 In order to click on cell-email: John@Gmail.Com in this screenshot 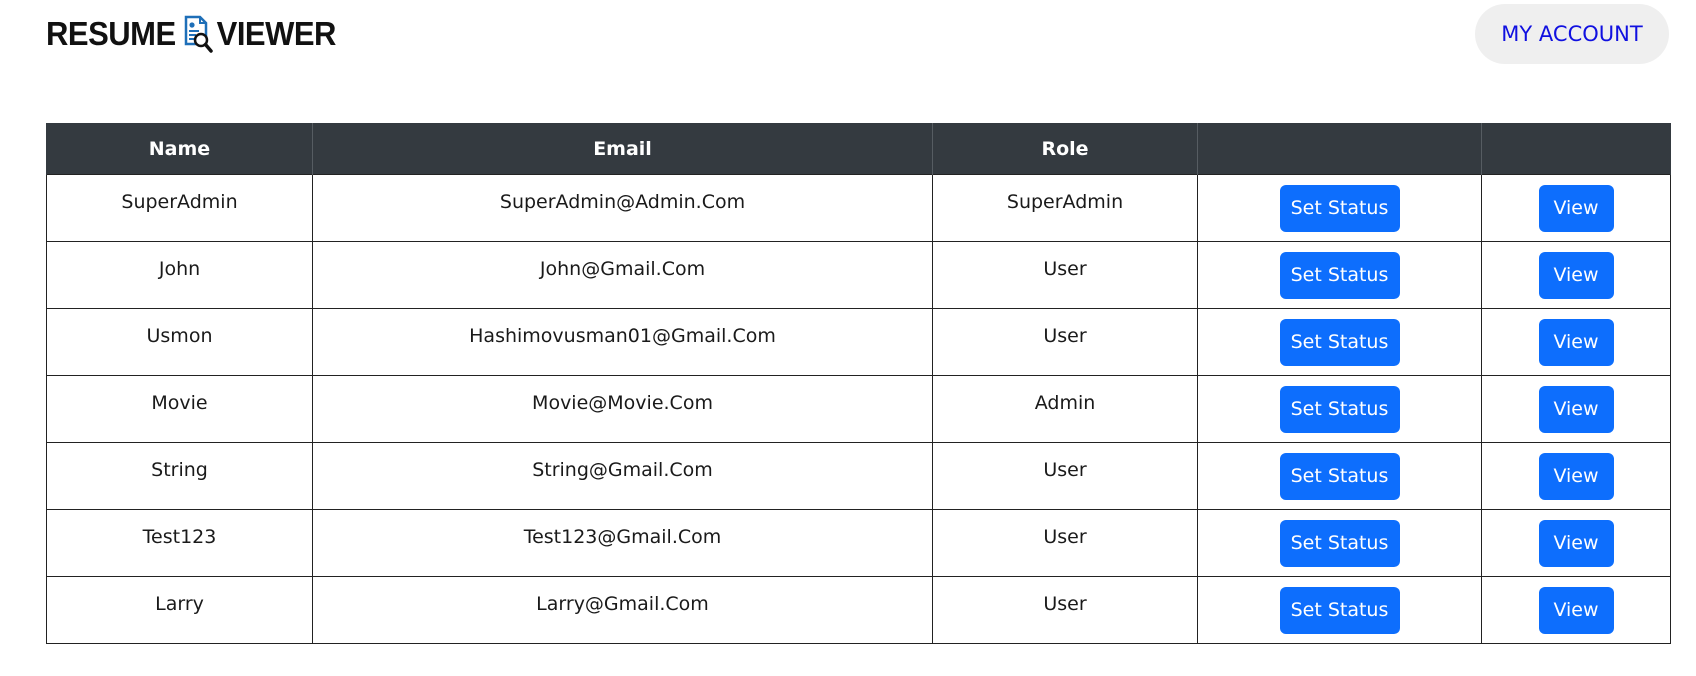, I will do `click(622, 275)`.